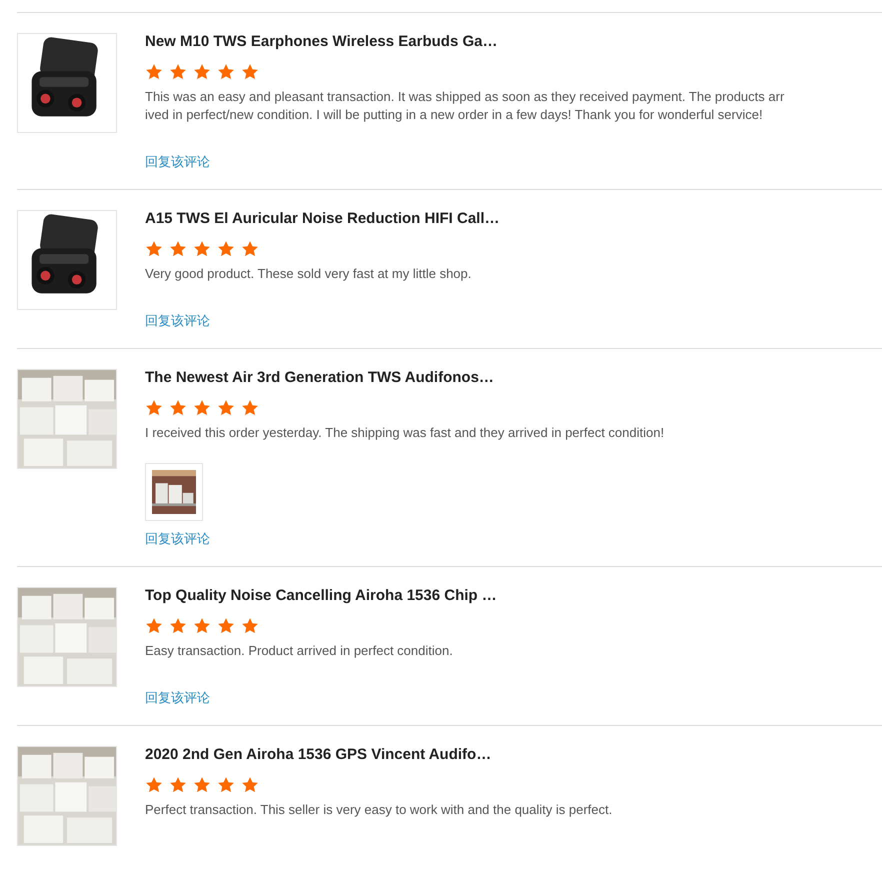  I want to click on review-text: Easy transaction. Product arrived in perfect condition., so click(299, 651).